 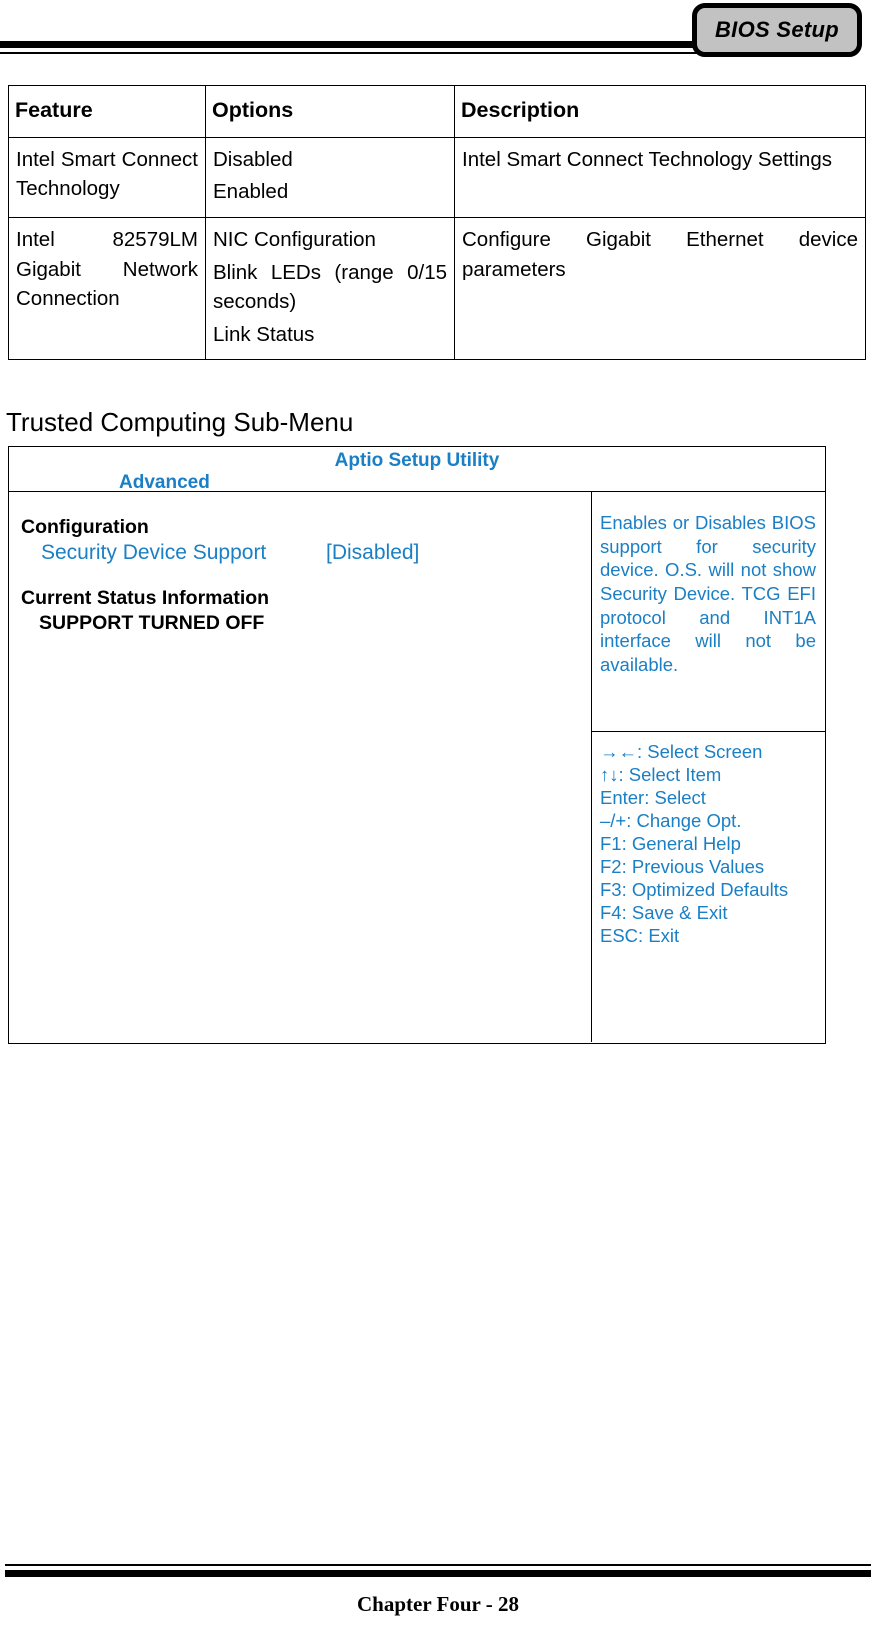 I want to click on bios-menu-tab-advanced: Advanced, so click(x=164, y=483).